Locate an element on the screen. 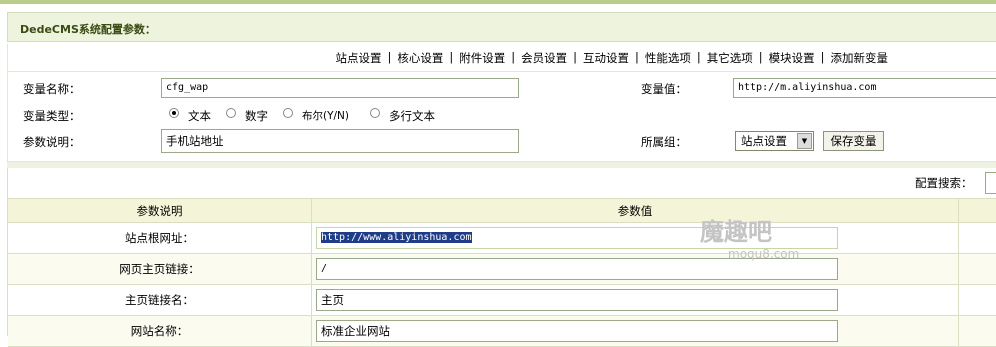 This screenshot has width=996, height=347. radio-number is located at coordinates (231, 113).